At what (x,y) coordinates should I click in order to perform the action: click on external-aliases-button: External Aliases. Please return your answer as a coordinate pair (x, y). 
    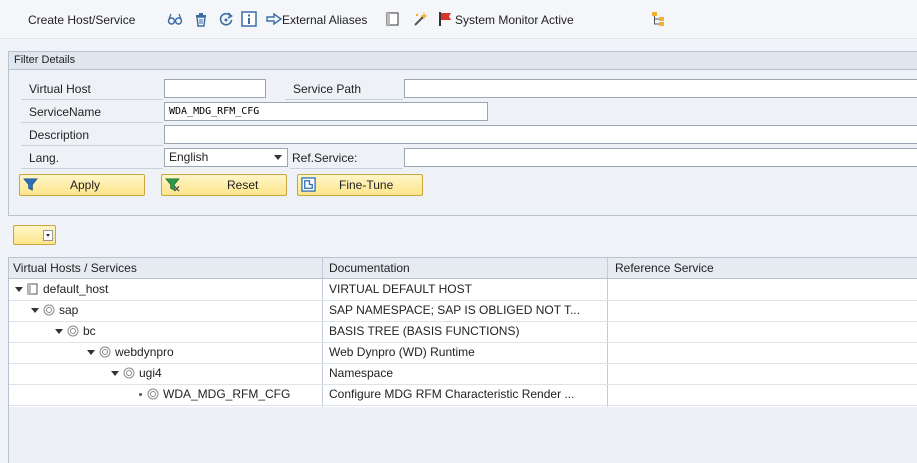
    Looking at the image, I should click on (324, 20).